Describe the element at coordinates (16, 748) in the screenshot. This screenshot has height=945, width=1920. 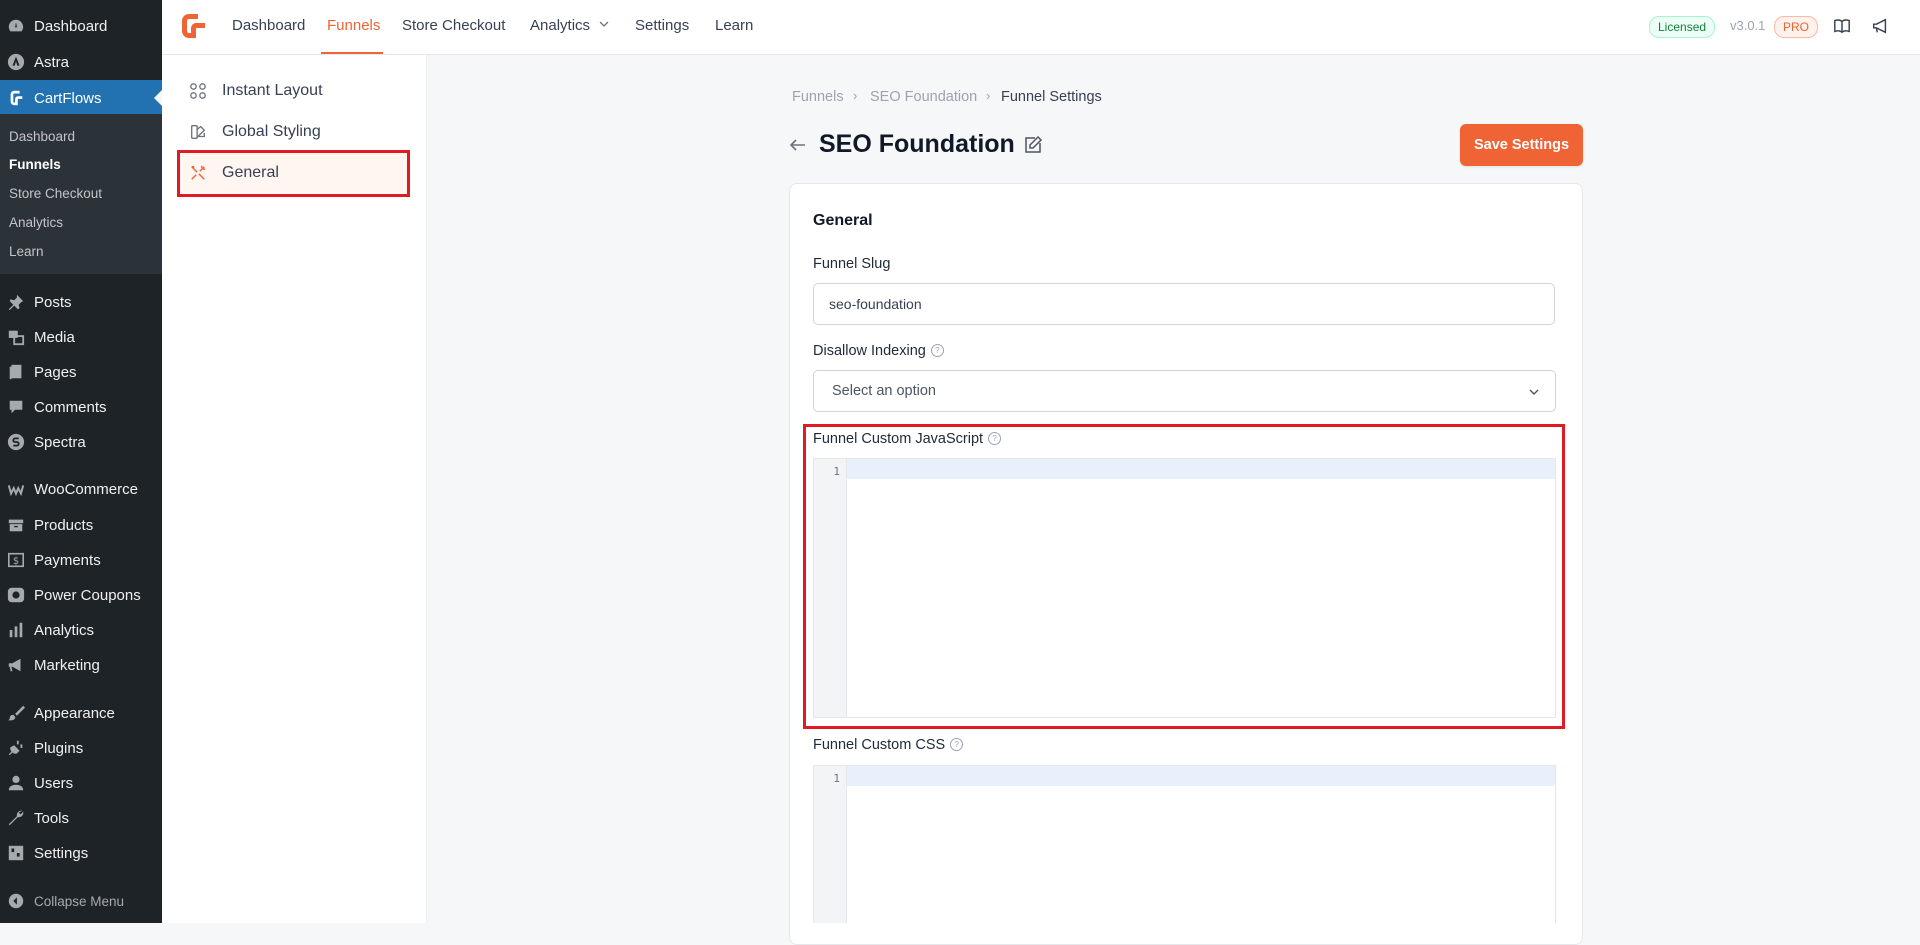
I see `plug-icon` at that location.